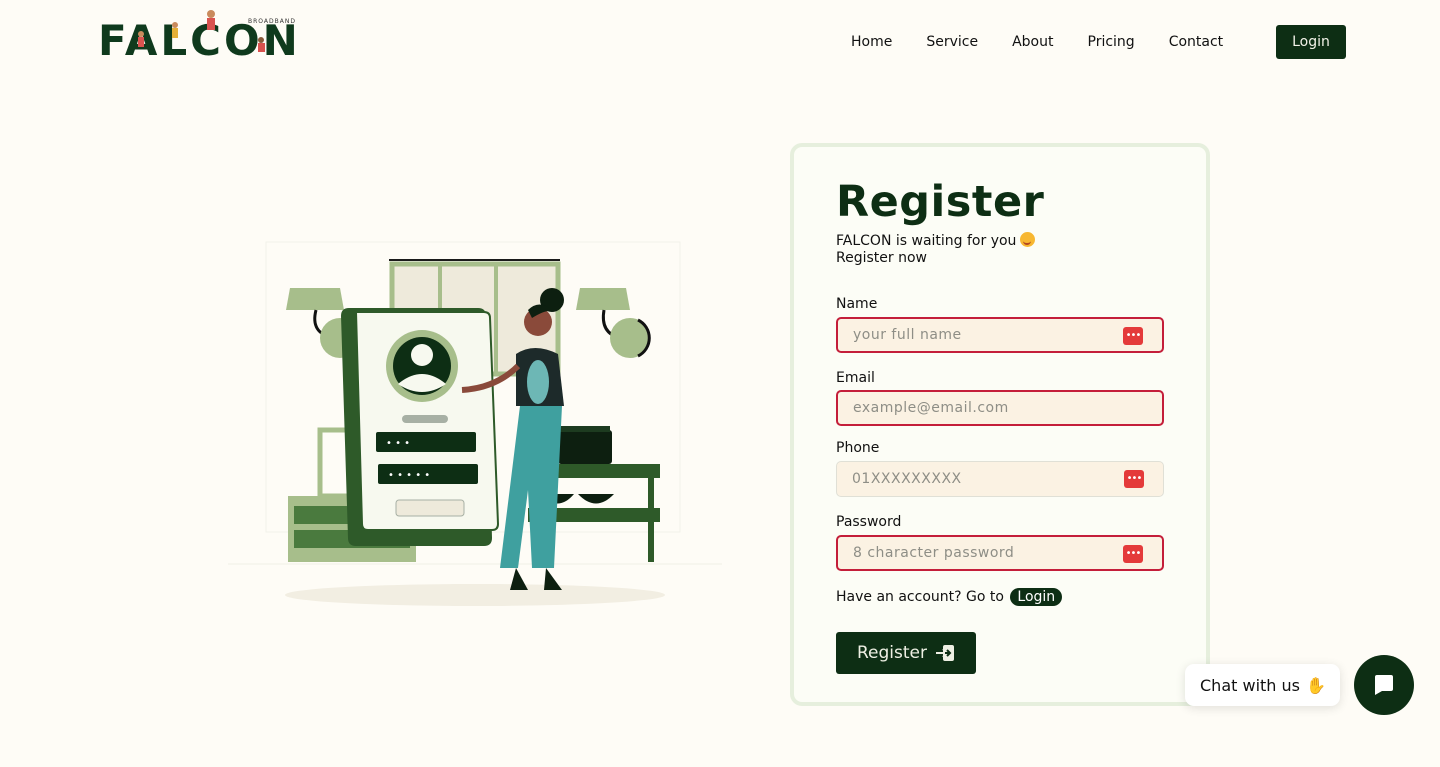  Describe the element at coordinates (892, 653) in the screenshot. I see `register-button-label: Register` at that location.